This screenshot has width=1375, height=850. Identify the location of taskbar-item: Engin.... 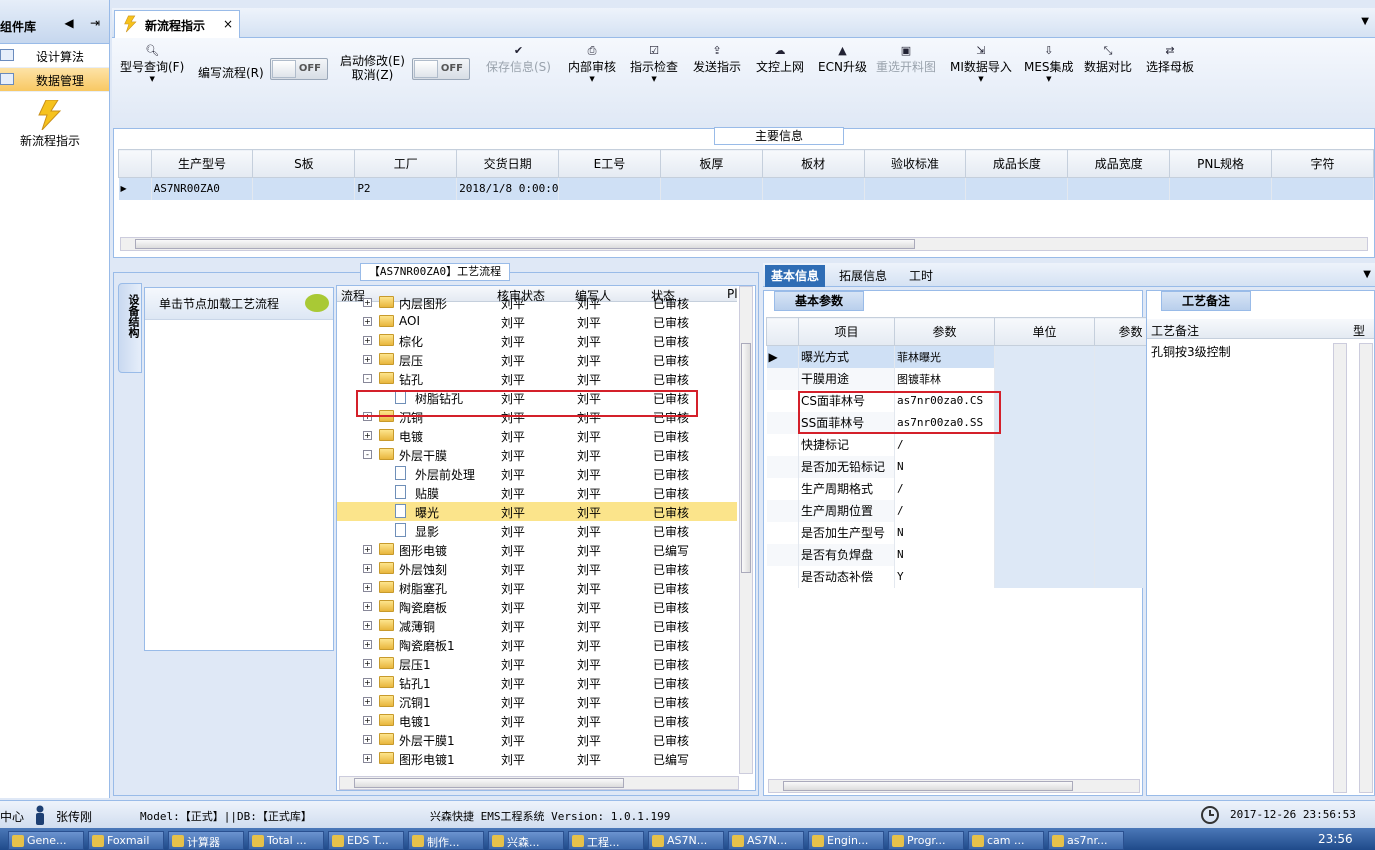
(846, 840).